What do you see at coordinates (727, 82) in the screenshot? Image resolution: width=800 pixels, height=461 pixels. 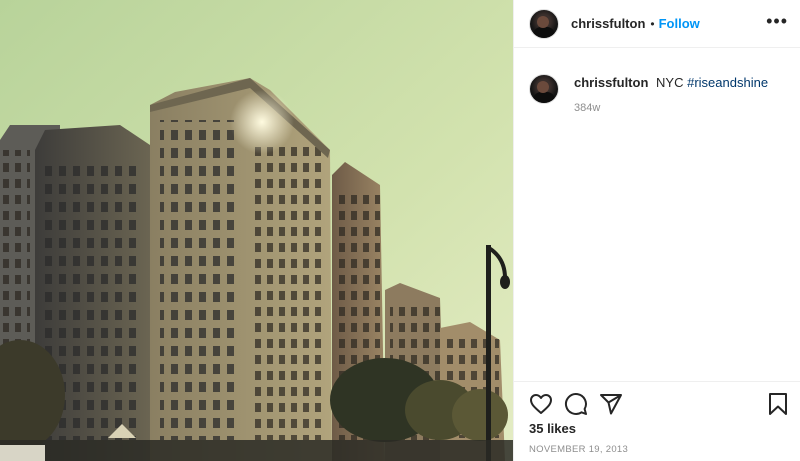 I see `caption-hashtag: #riseandshine` at bounding box center [727, 82].